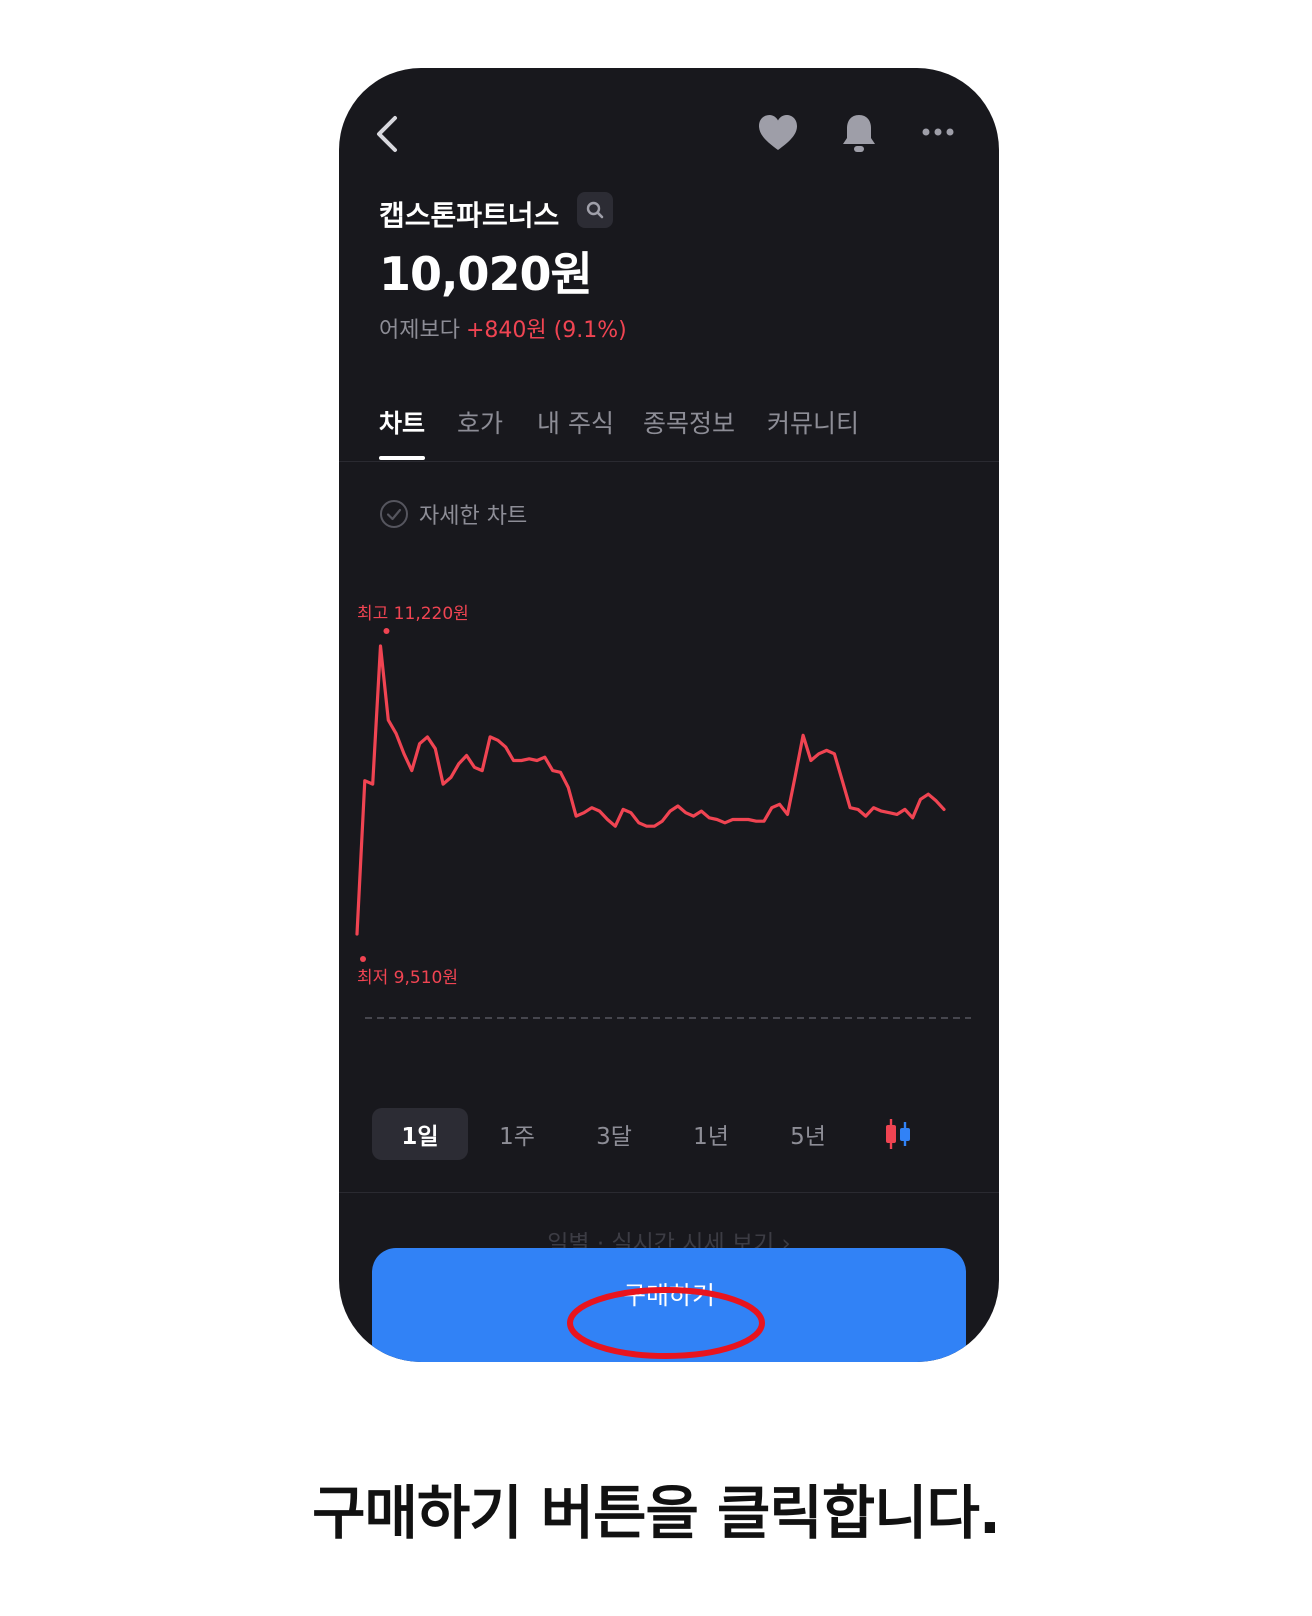 The width and height of the screenshot is (1312, 1616). I want to click on price-change-row: 어제보다 +840원 (9.1%), so click(503, 328).